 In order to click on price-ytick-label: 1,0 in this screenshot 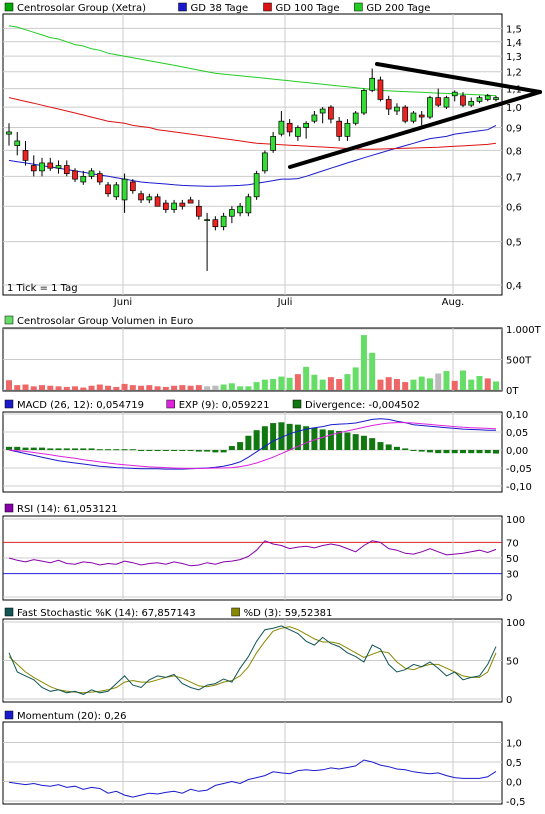, I will do `click(514, 108)`.